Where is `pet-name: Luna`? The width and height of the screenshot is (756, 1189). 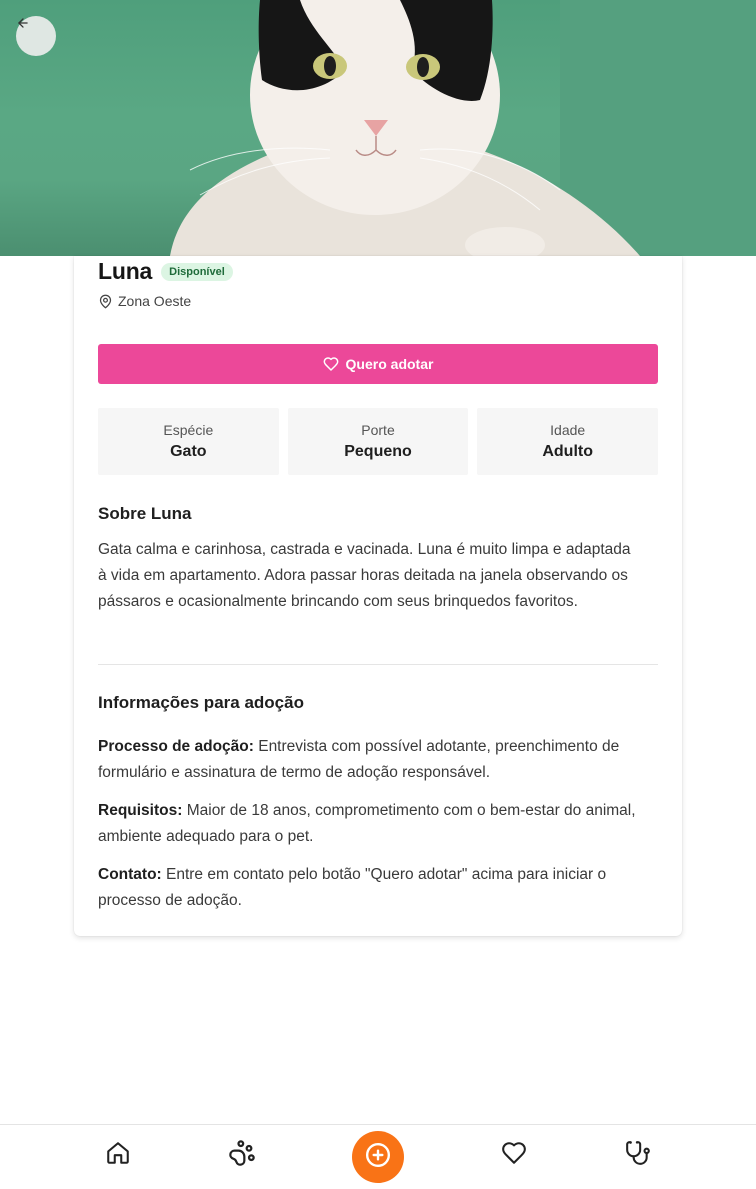 pet-name: Luna is located at coordinates (125, 271).